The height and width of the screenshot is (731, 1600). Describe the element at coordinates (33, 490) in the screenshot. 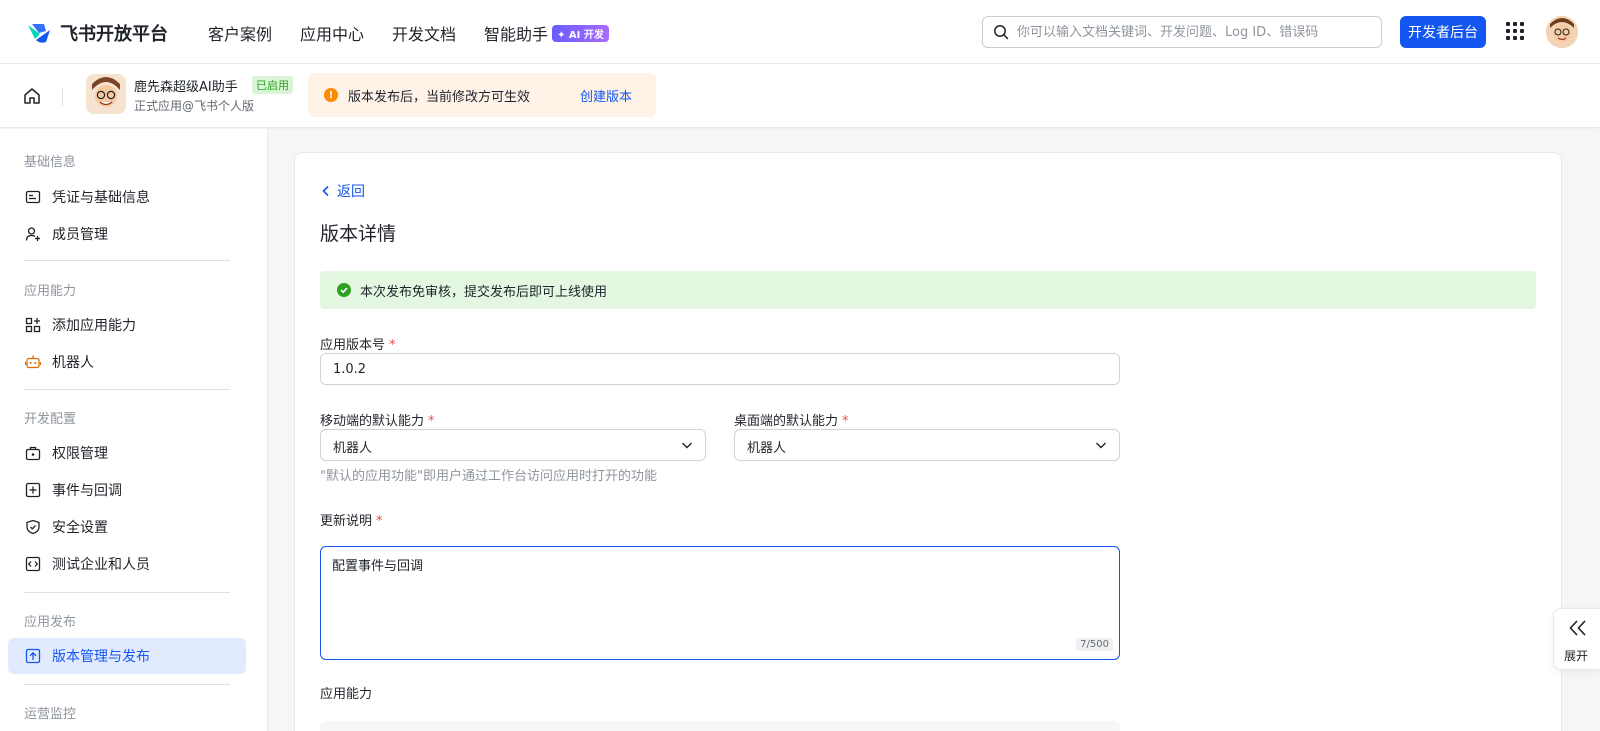

I see `event-plus-icon` at that location.